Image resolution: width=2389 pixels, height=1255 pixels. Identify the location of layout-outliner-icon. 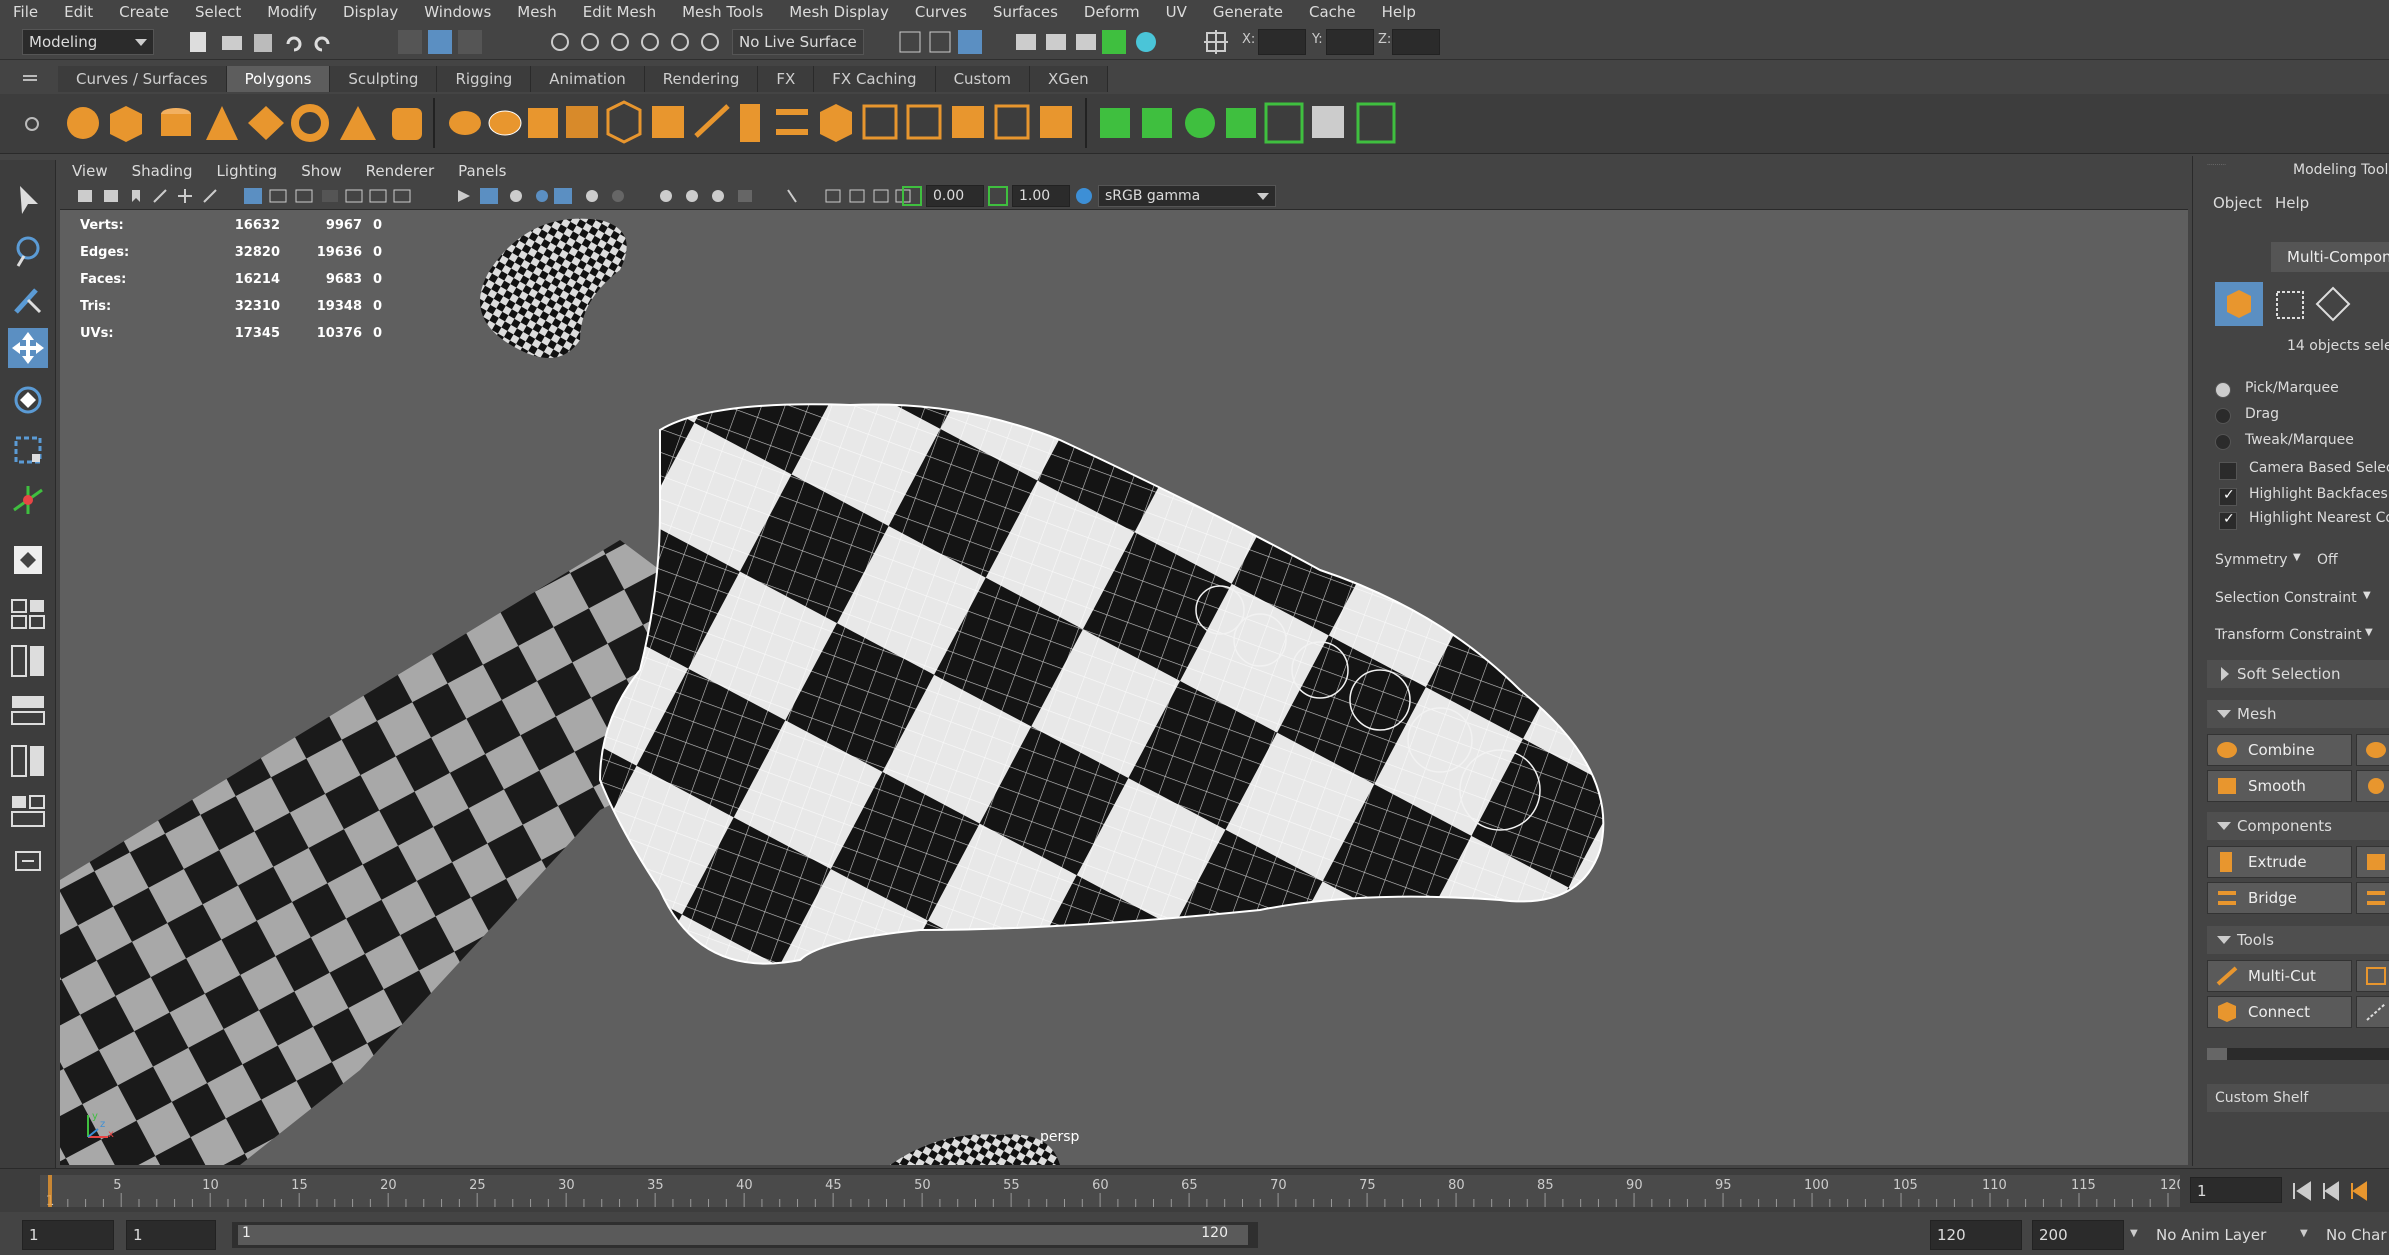
(28, 710).